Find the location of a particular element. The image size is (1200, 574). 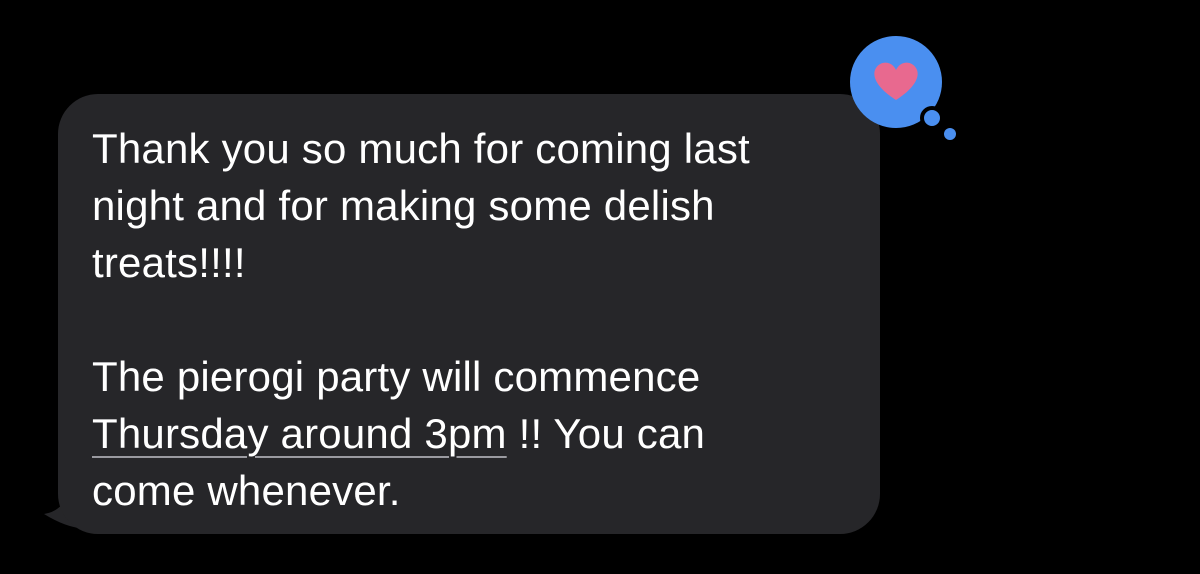

message-line: treats!!!! is located at coordinates (169, 262).